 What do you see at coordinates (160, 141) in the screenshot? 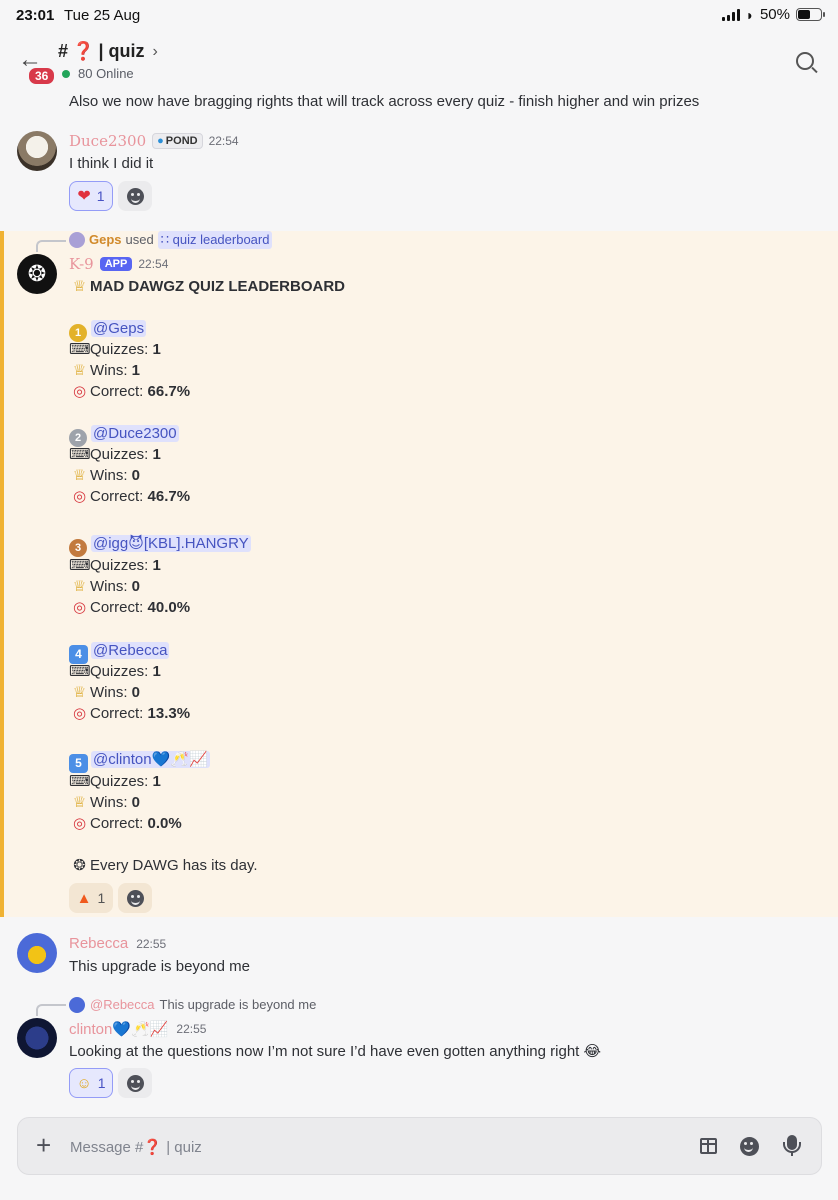
I see `water-drop-icon: ●` at bounding box center [160, 141].